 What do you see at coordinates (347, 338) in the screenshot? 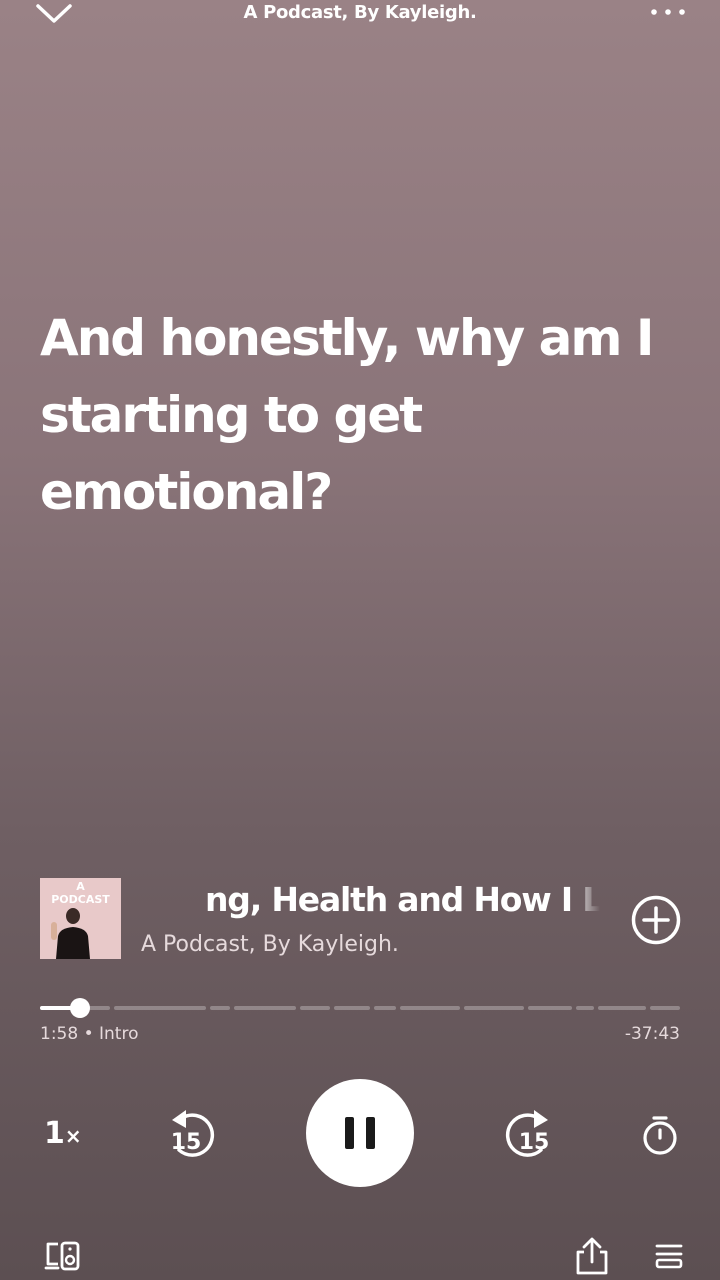
I see `transcript-line: And honestly, why am I` at bounding box center [347, 338].